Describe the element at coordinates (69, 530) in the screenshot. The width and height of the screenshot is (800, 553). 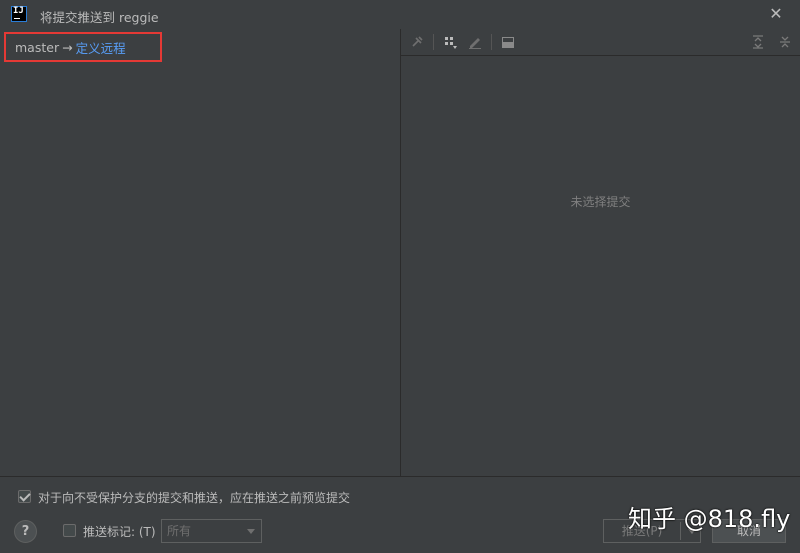
I see `push-tags-checkbox` at that location.